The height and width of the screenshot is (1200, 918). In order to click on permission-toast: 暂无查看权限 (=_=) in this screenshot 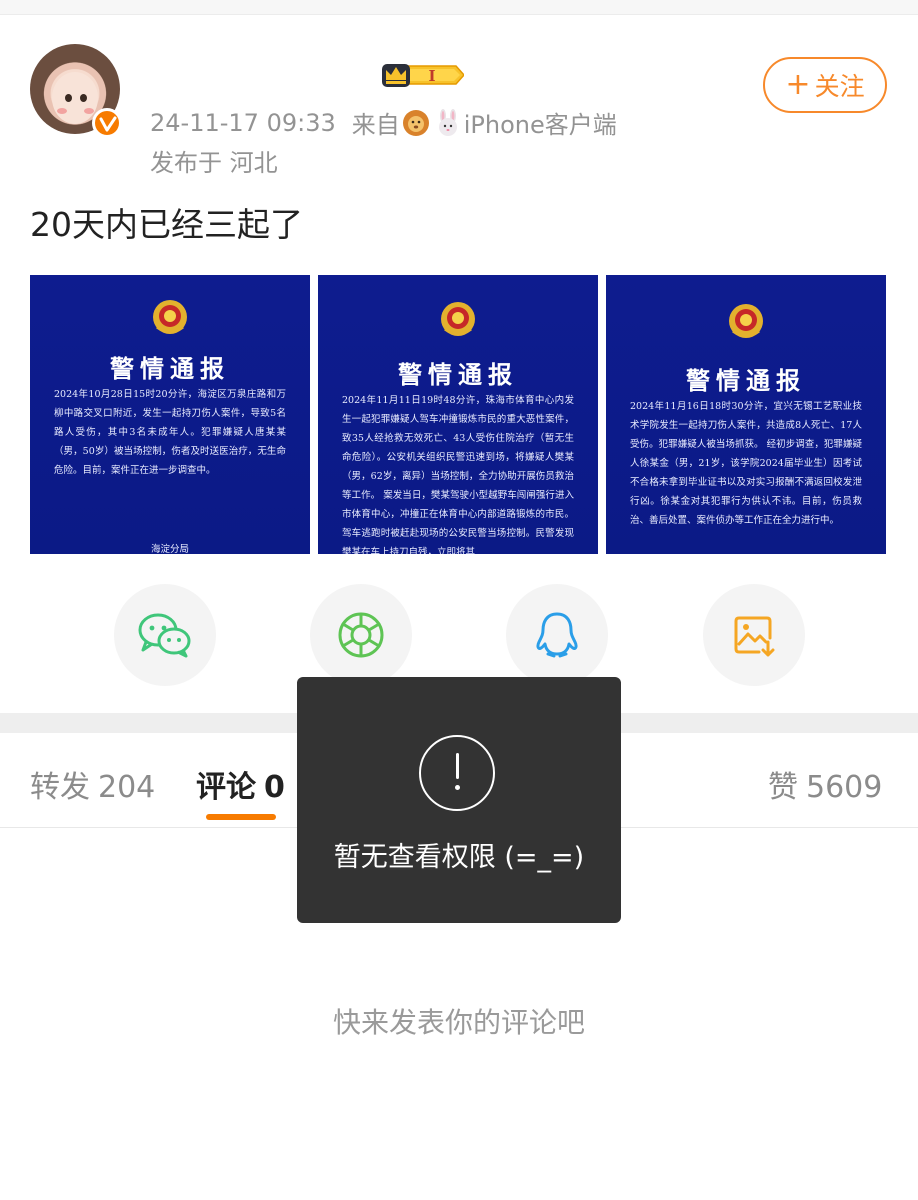, I will do `click(459, 800)`.